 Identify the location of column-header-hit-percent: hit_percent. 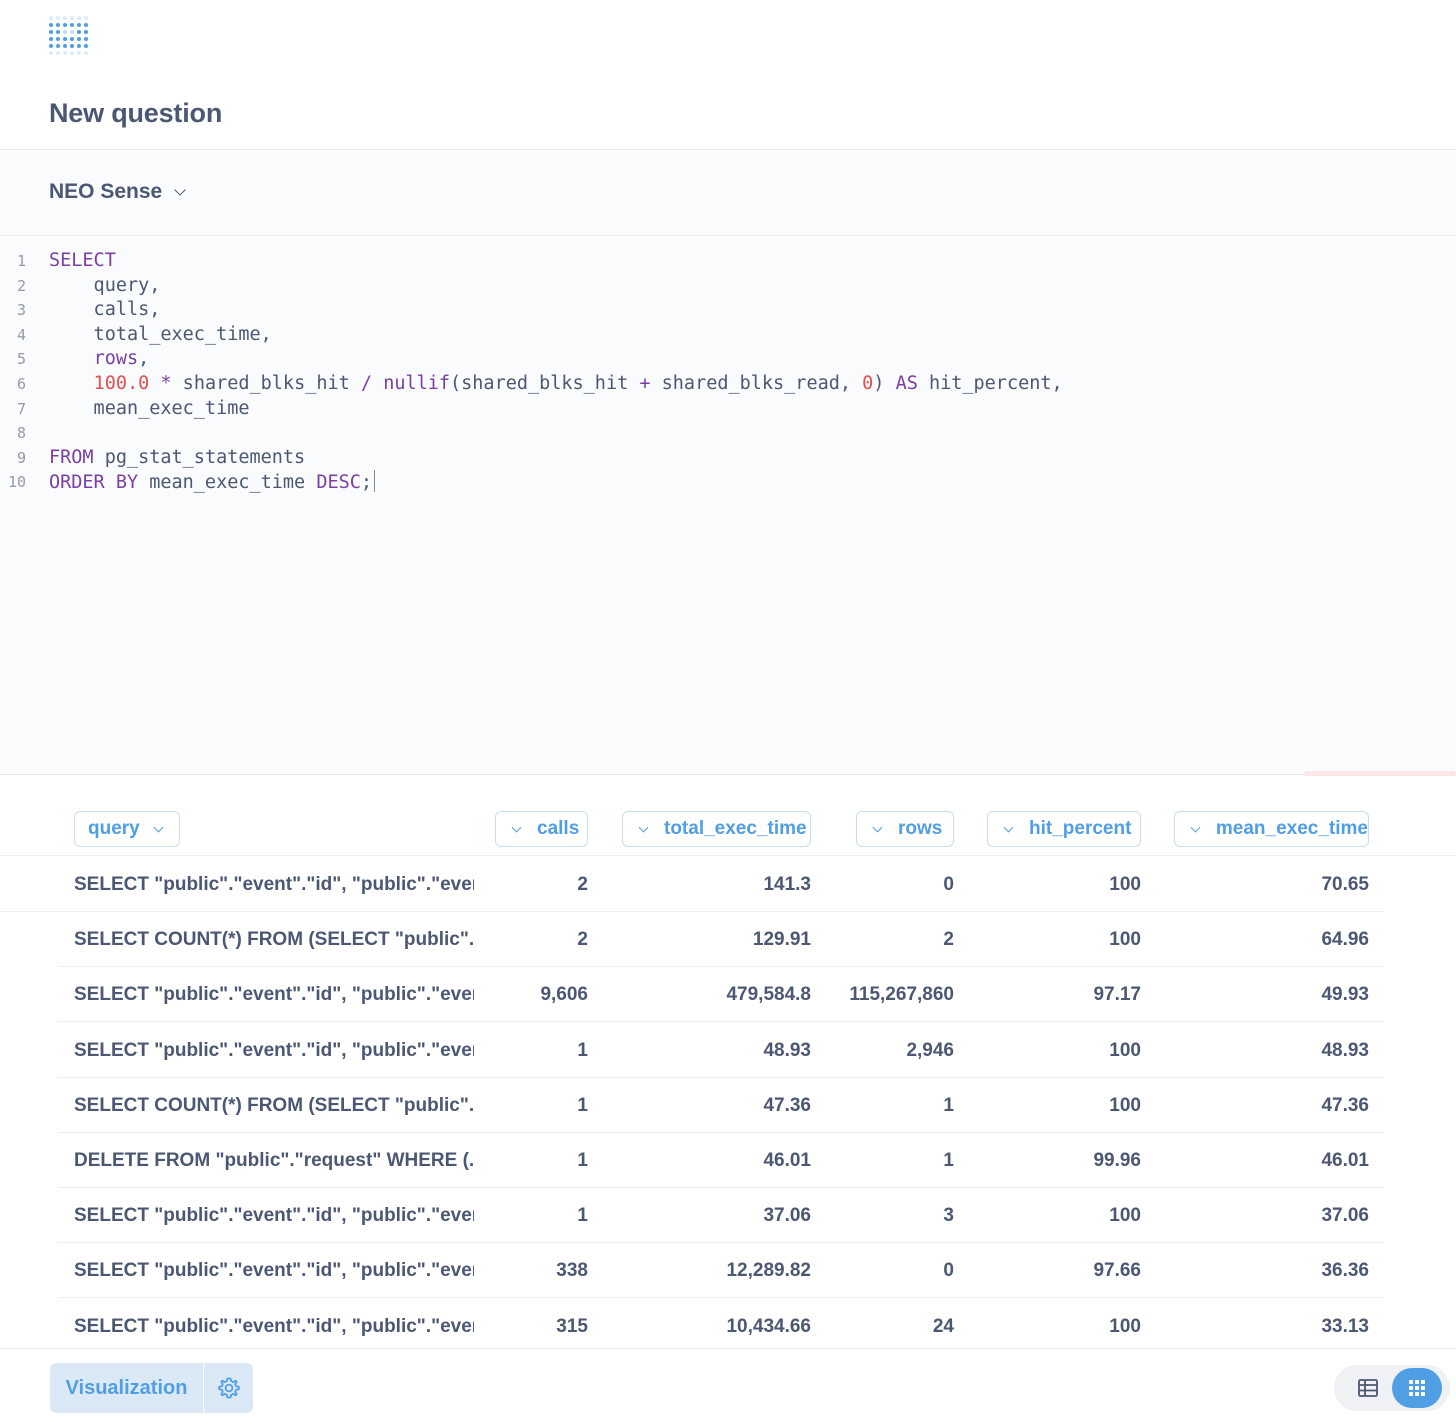
(1064, 829).